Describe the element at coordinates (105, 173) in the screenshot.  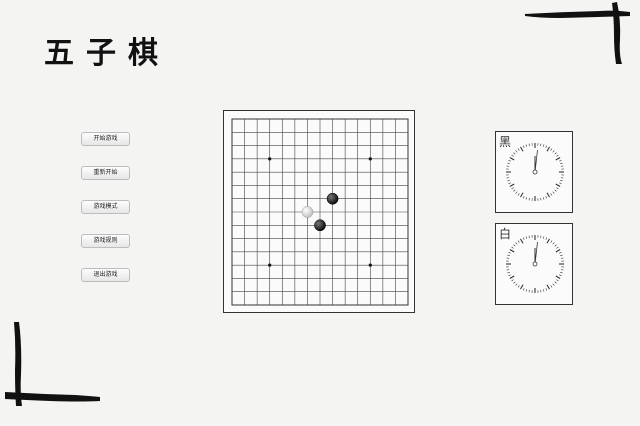
I see `restart-button: 重新开始` at that location.